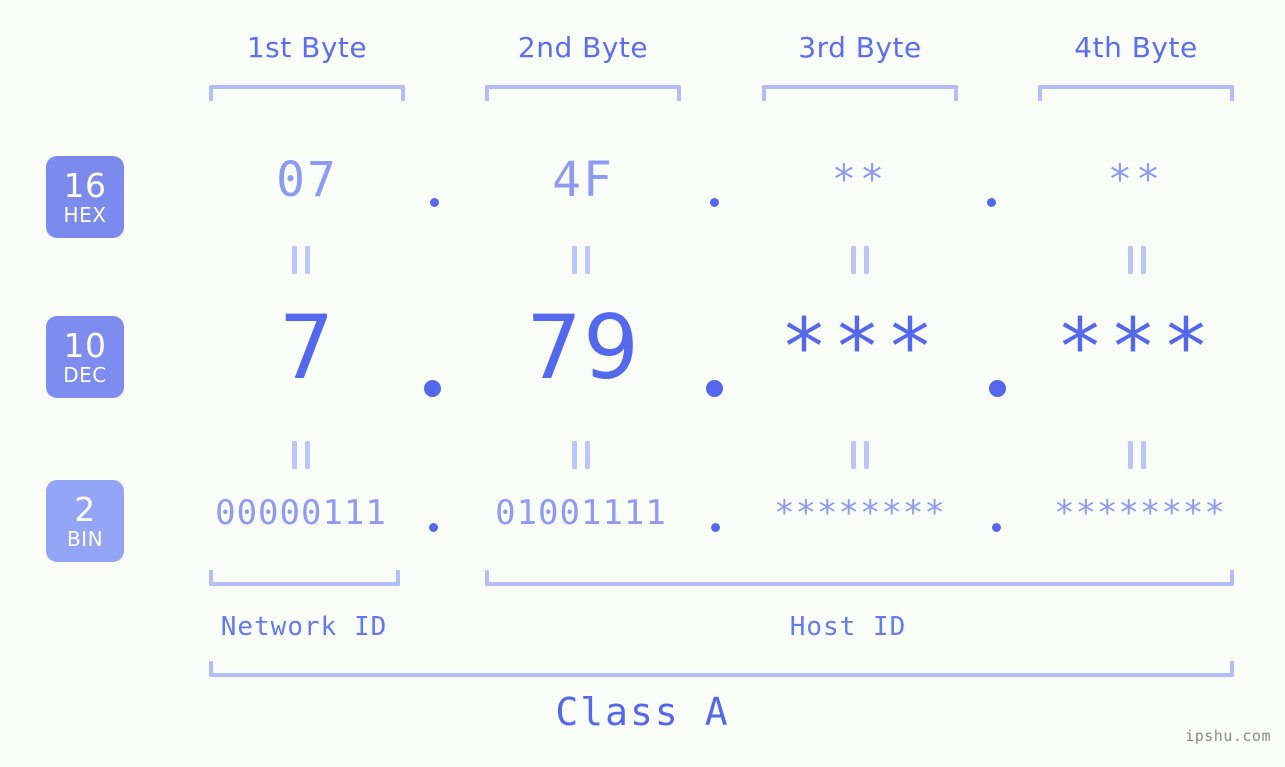 The width and height of the screenshot is (1285, 767). What do you see at coordinates (860, 180) in the screenshot?
I see `hex-octet-3: **` at bounding box center [860, 180].